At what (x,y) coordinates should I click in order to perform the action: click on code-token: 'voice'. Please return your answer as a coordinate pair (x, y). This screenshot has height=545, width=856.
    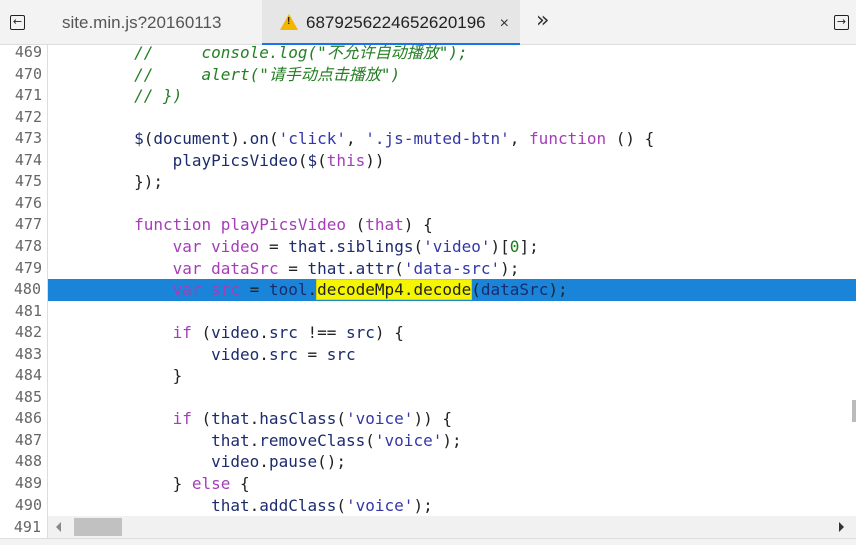
    Looking at the image, I should click on (408, 440).